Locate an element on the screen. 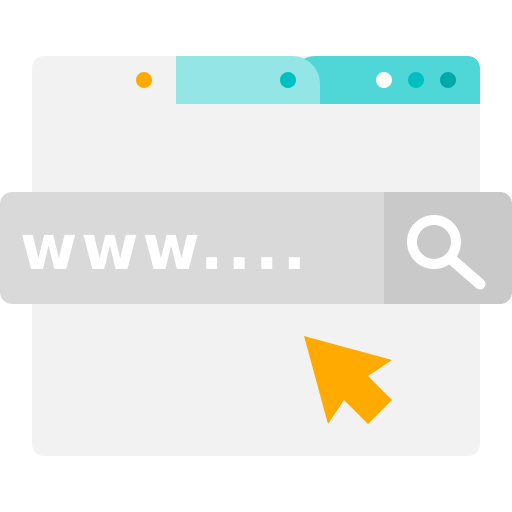  search-button is located at coordinates (448, 248).